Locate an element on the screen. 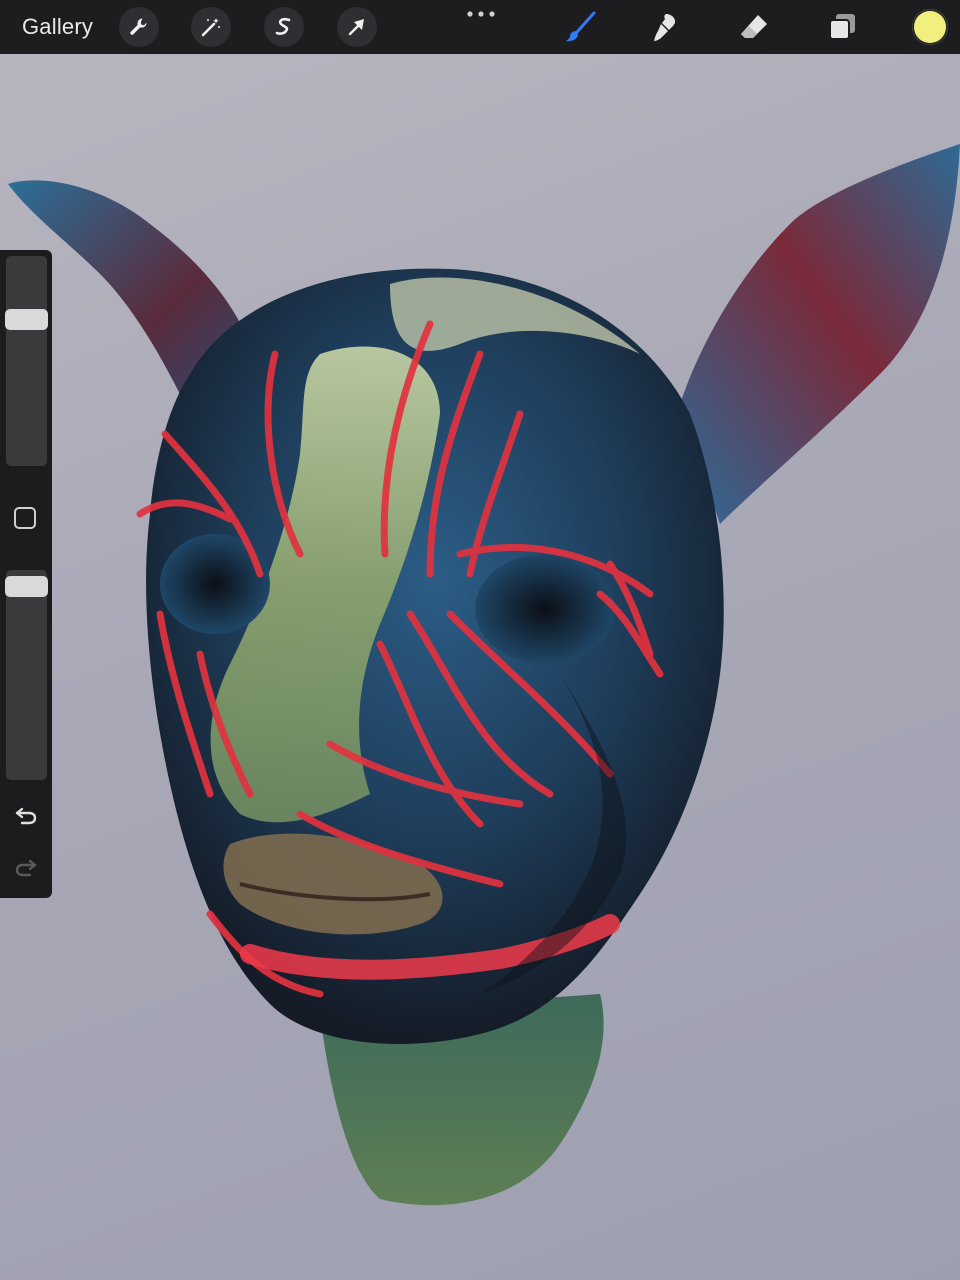 The image size is (960, 1280). layers-button is located at coordinates (842, 27).